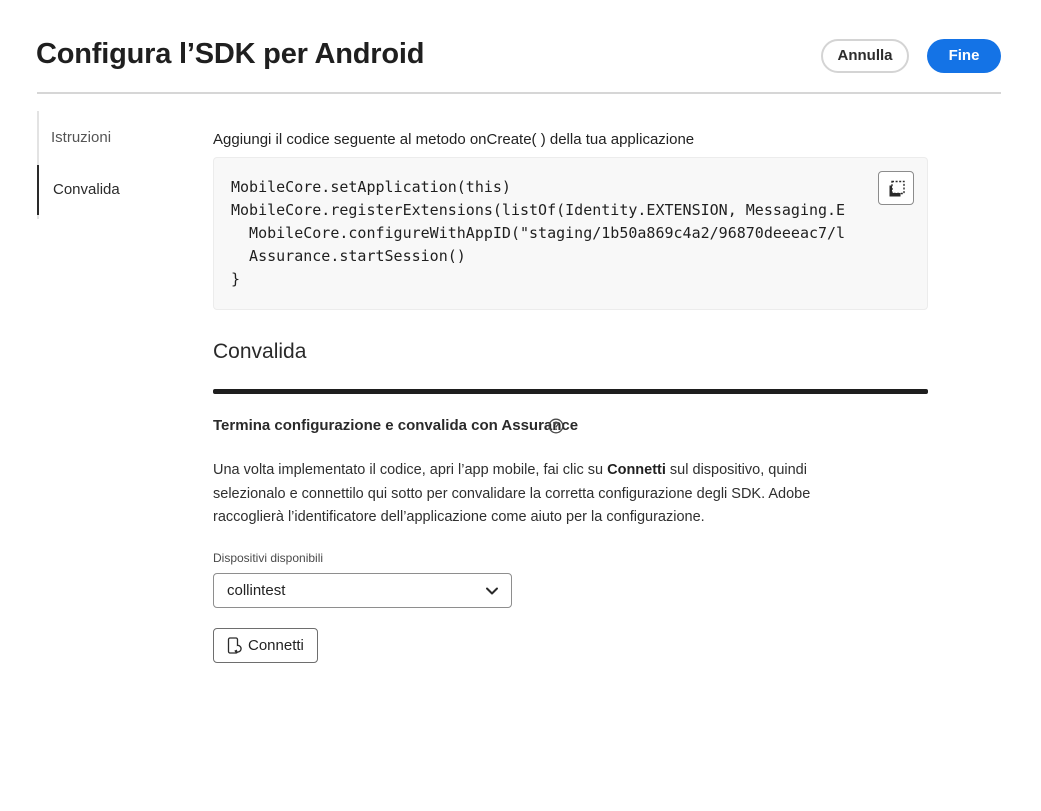  I want to click on nav-item-istruzioni: Istruzioni, so click(107, 138).